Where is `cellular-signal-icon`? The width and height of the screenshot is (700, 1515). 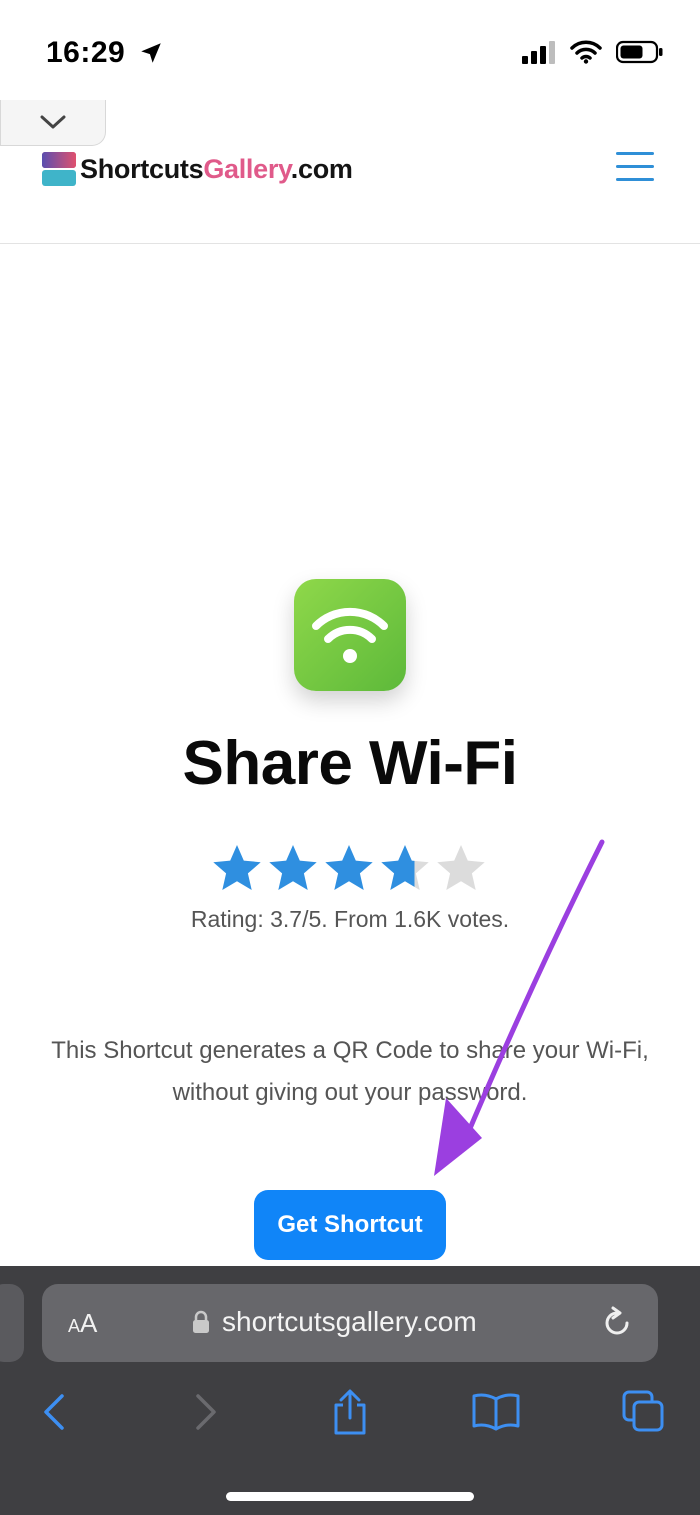 cellular-signal-icon is located at coordinates (538, 52).